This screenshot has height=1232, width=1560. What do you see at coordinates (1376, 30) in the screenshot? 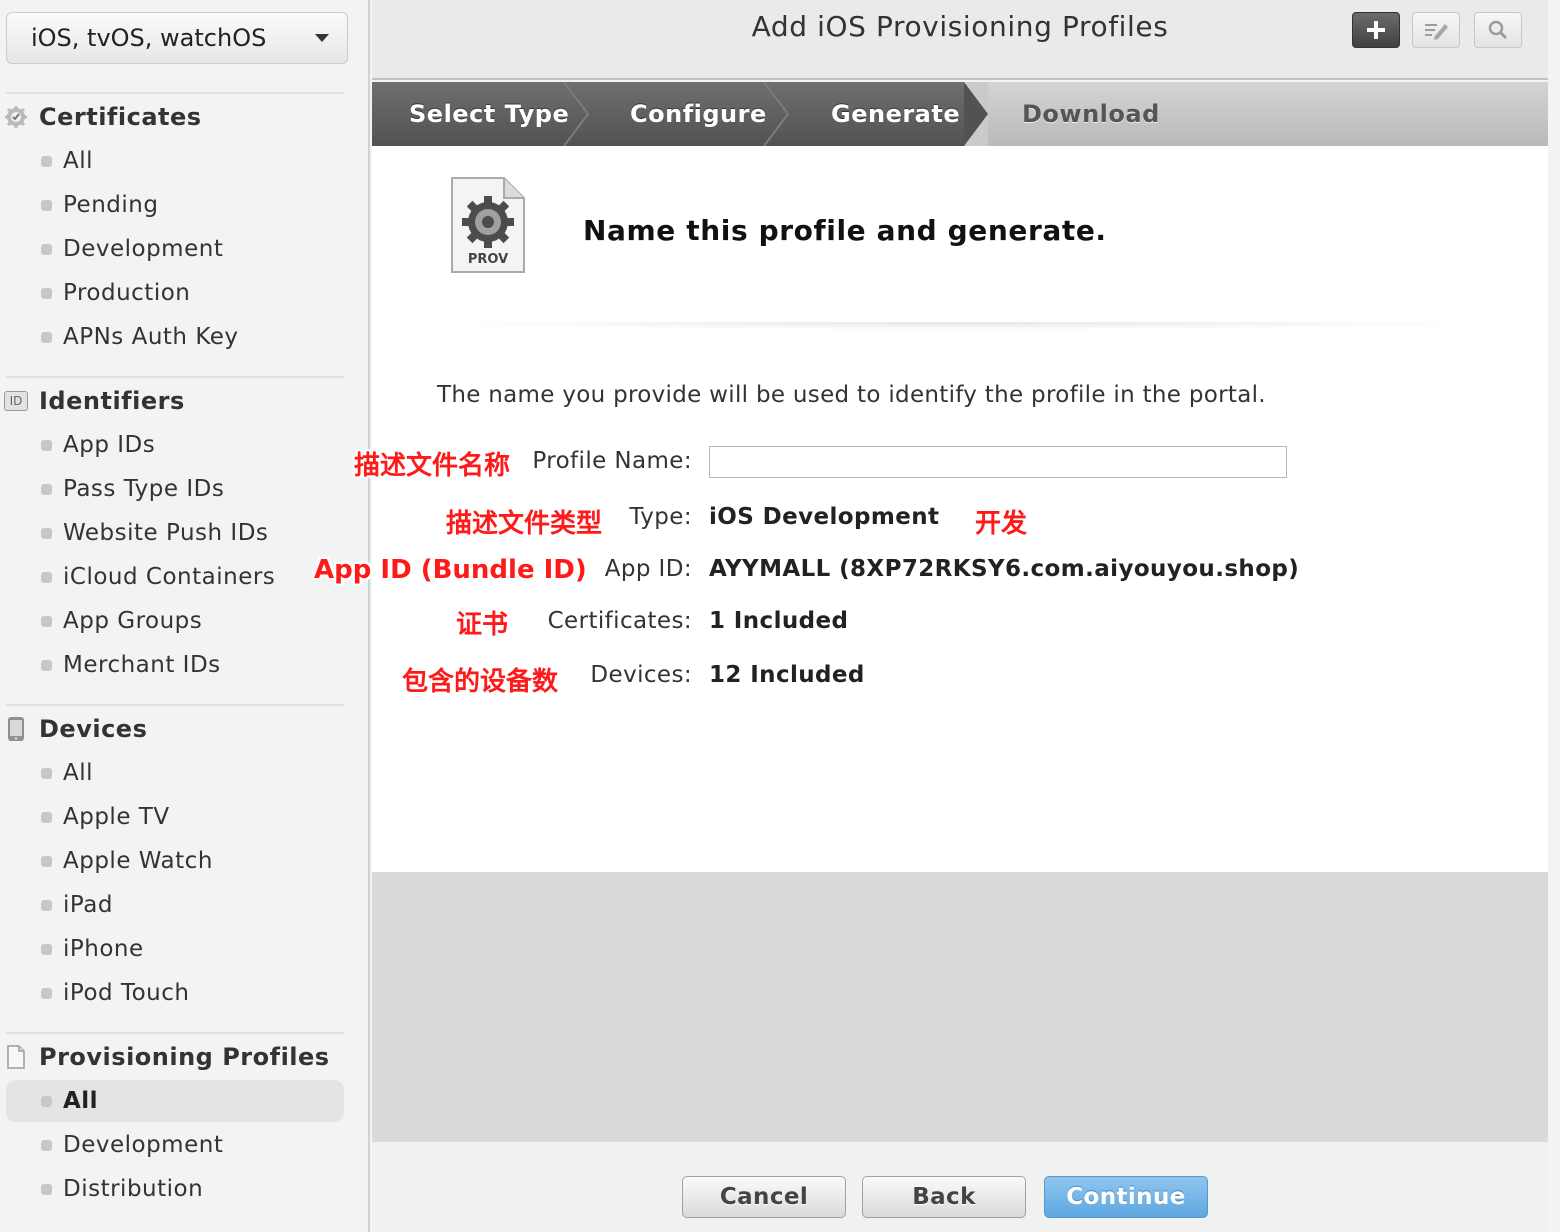
I see `add-button` at bounding box center [1376, 30].